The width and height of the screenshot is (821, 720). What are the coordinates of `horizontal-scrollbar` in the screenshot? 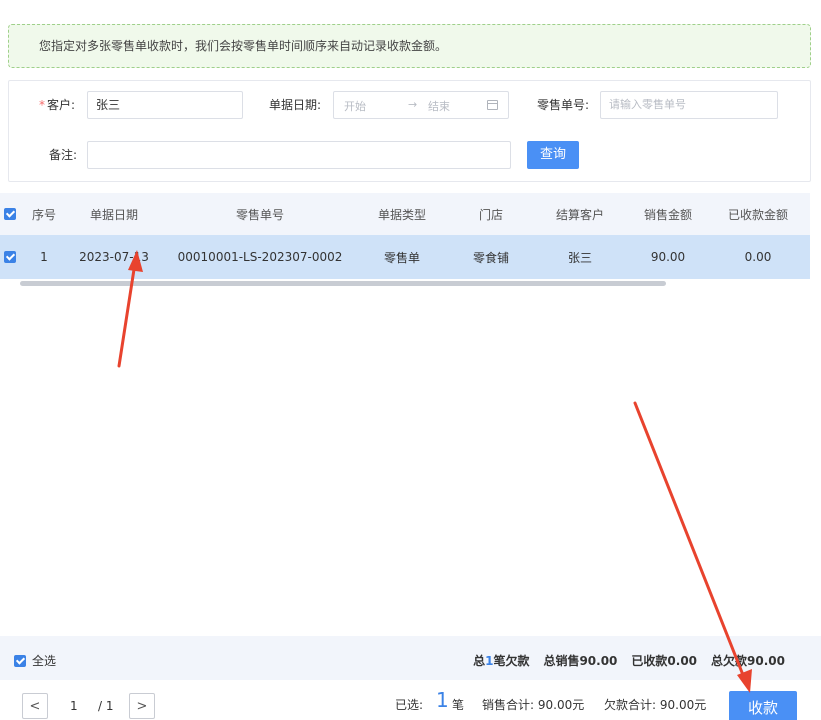 It's located at (343, 283).